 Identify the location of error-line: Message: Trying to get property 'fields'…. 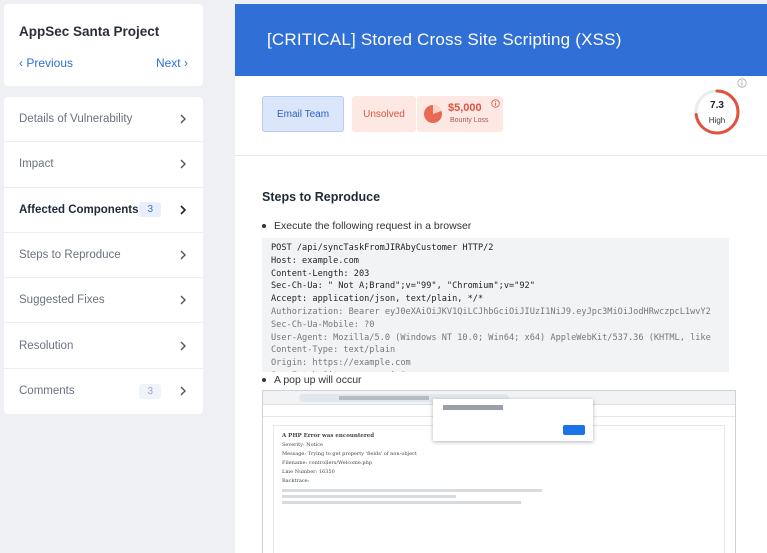
(349, 454).